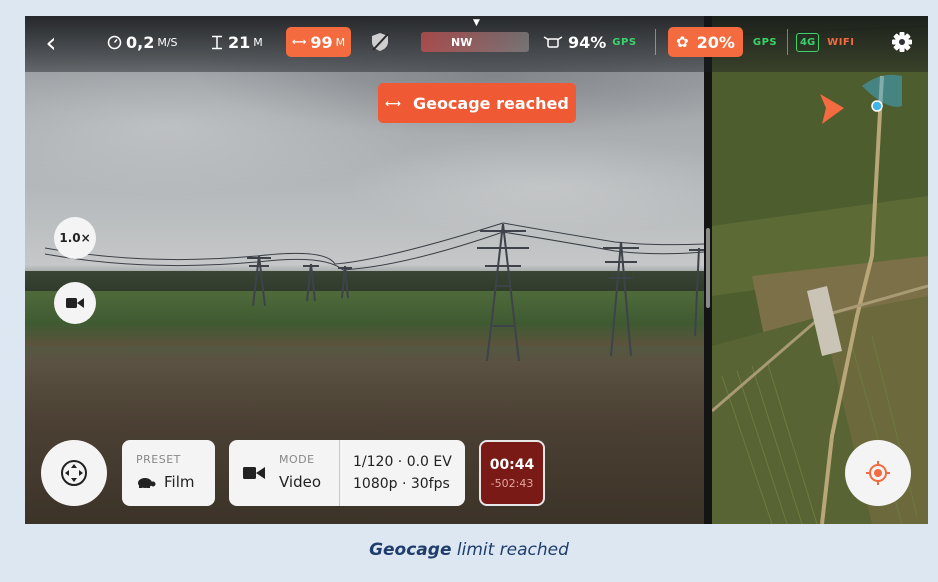 The width and height of the screenshot is (938, 582). I want to click on caption-rest: limit reached, so click(510, 550).